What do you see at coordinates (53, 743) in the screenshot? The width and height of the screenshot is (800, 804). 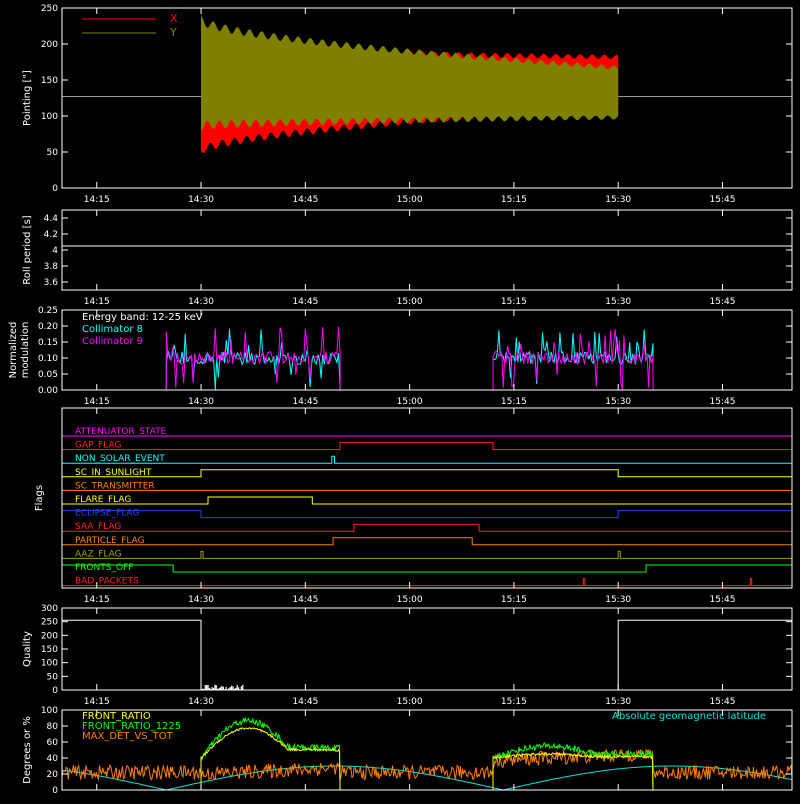 I see `y-tick-label: 60` at bounding box center [53, 743].